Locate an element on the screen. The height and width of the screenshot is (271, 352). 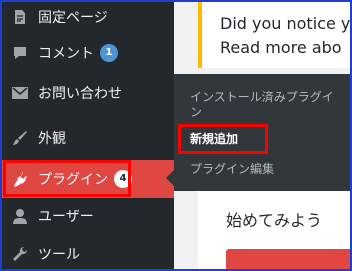
sidebar-item-label: ユーザー is located at coordinates (66, 217).